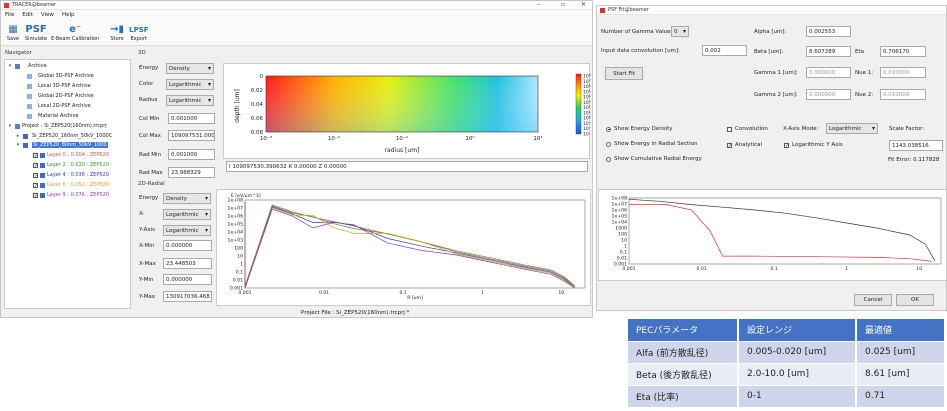  Describe the element at coordinates (187, 296) in the screenshot. I see `y-max-input: 130917036.468` at that location.